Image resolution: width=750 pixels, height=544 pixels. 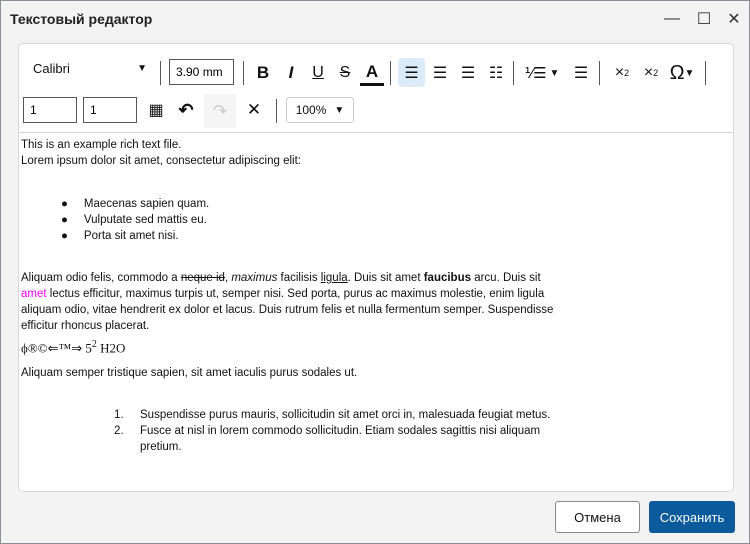 What do you see at coordinates (376, 112) in the screenshot?
I see `toolbar-row-2: 1 1 ▦ ↶ ↷ ✕ 100% ▼` at bounding box center [376, 112].